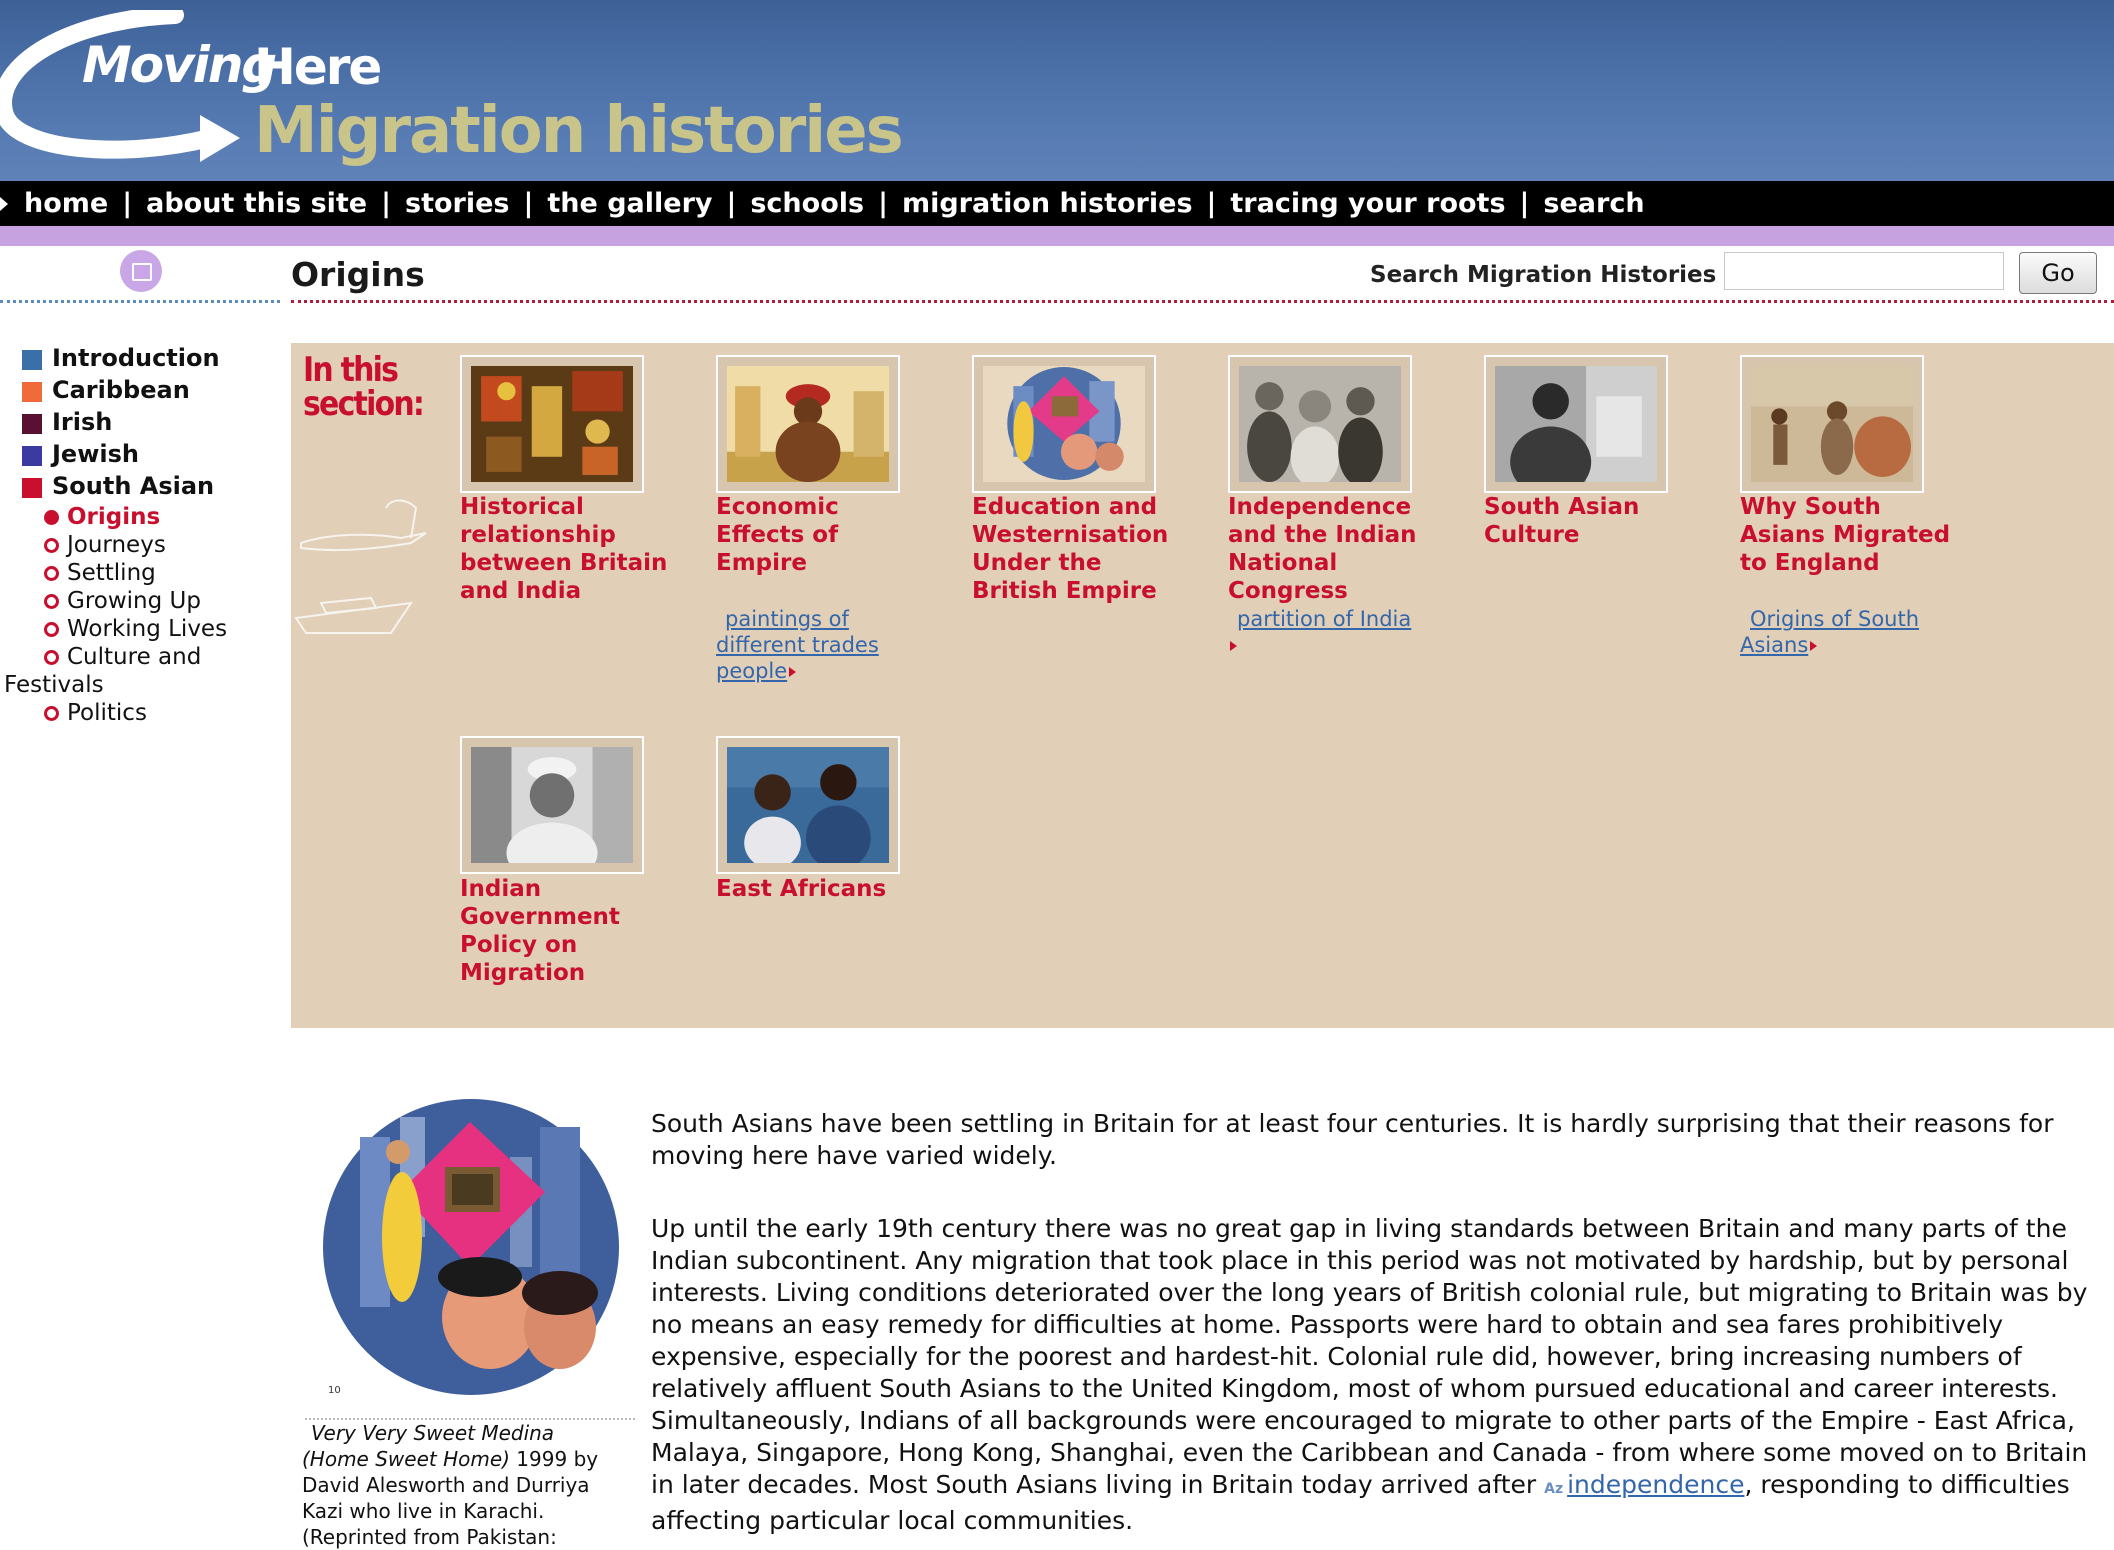  I want to click on card-title-line: Culture, so click(1532, 535).